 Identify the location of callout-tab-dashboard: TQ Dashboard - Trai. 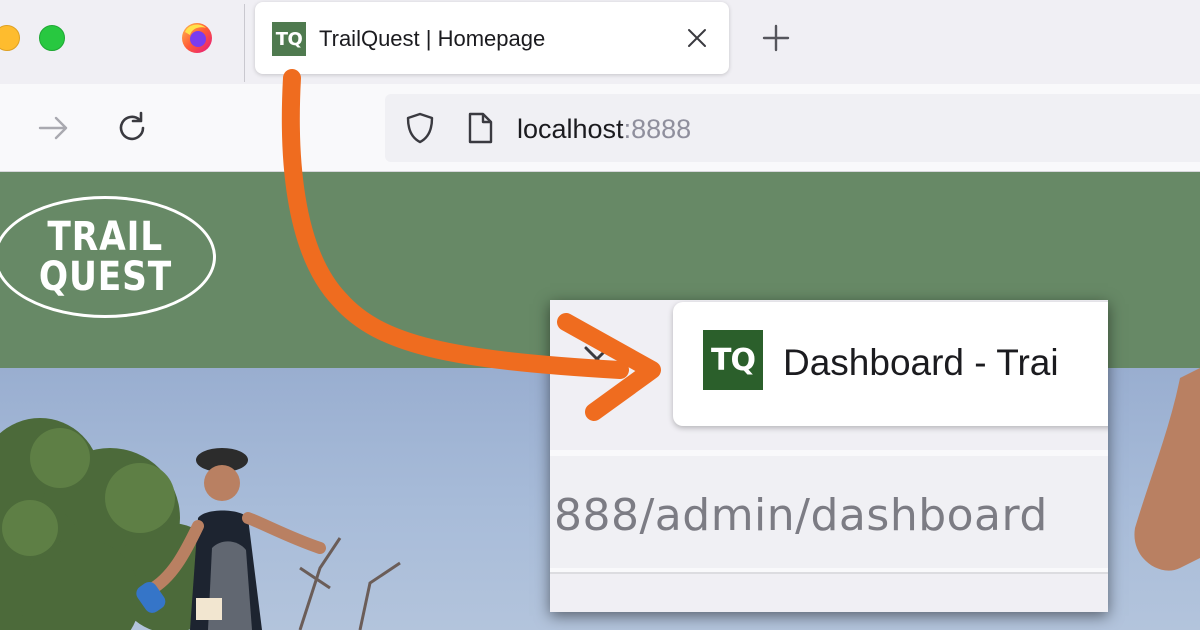
(890, 364).